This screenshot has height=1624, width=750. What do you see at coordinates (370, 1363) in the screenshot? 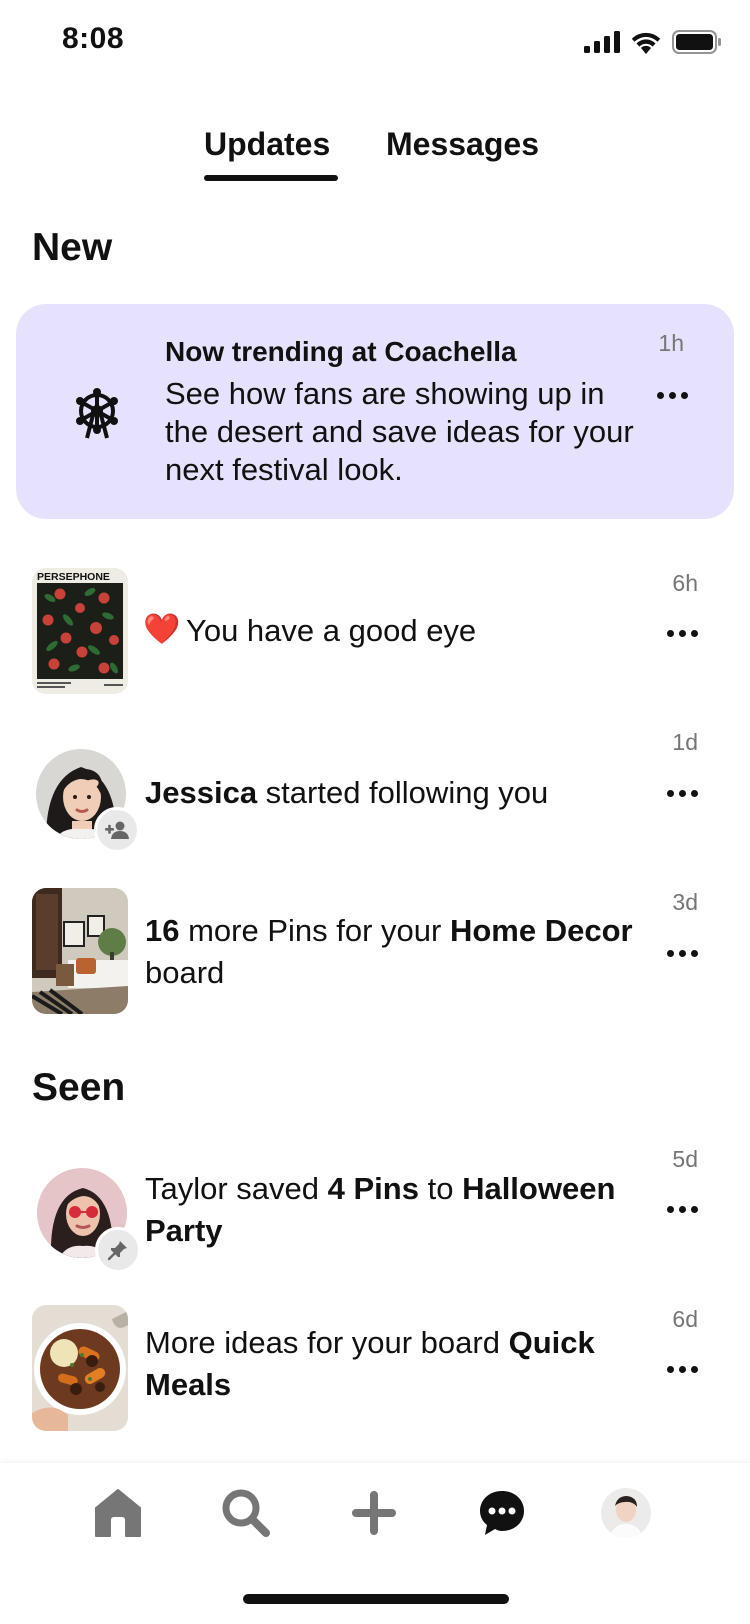
I see `notification-text-quick-meals: More ideas for your board Quick Meals` at bounding box center [370, 1363].